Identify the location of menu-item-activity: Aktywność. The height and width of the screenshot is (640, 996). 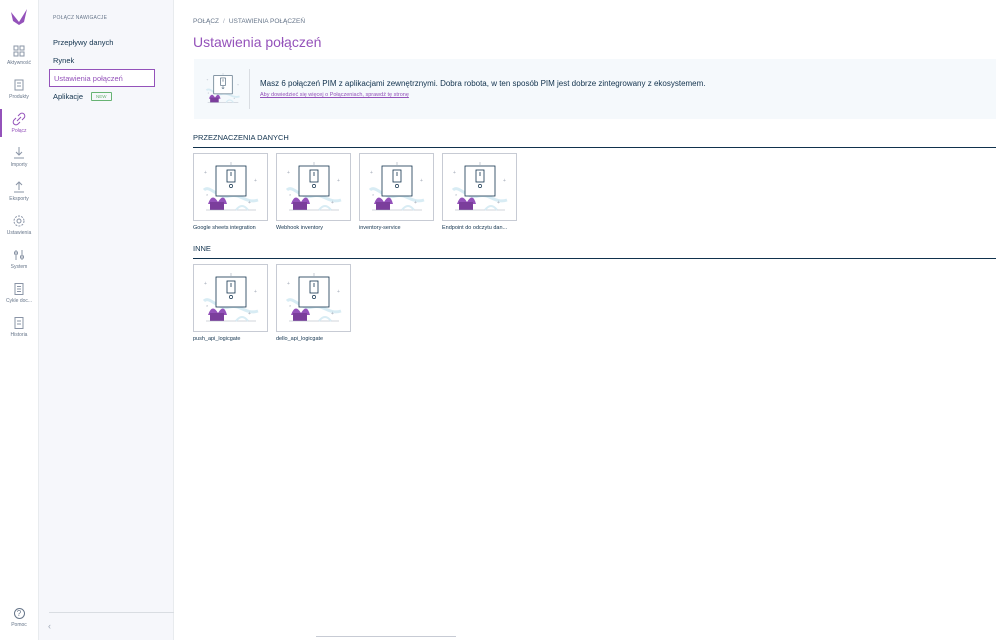
(19, 60).